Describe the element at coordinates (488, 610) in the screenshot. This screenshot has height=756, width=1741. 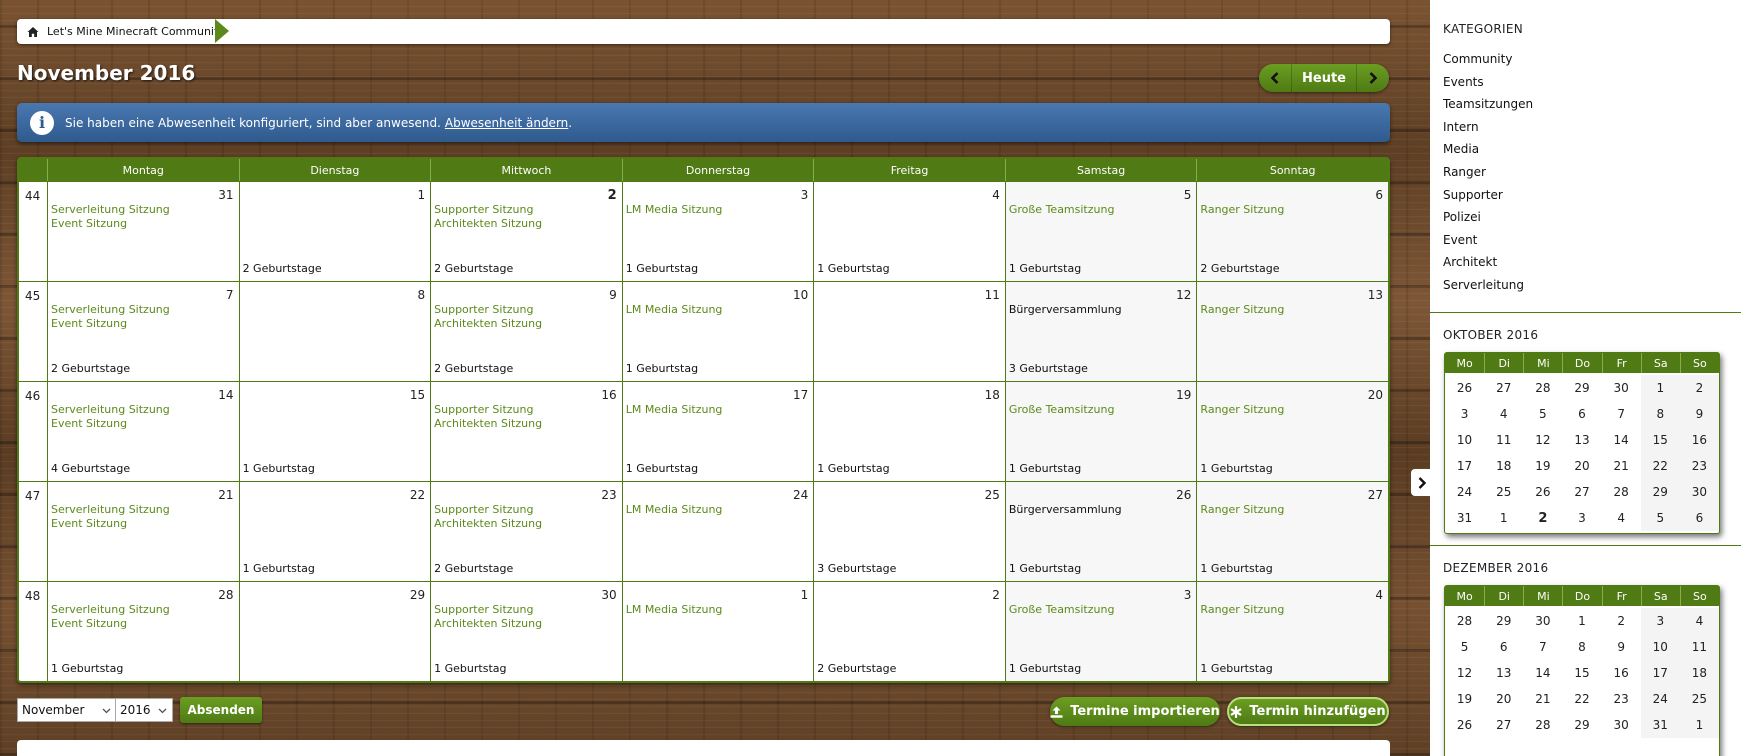
I see `calendar-event: Supporter Sitzung` at that location.